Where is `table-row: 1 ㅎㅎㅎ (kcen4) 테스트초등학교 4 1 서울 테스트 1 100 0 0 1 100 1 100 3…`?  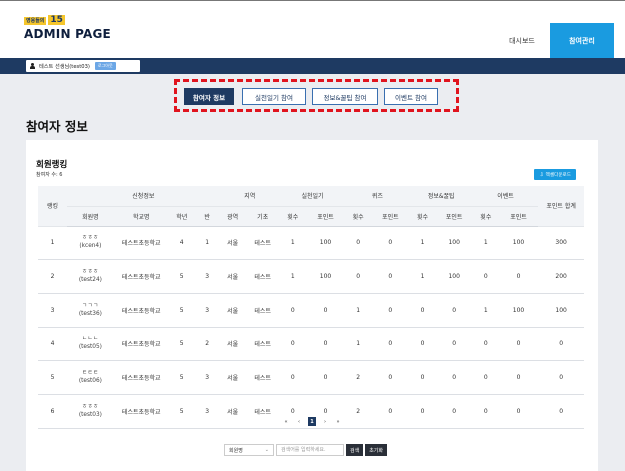
table-row: 1 ㅎㅎㅎ (kcen4) 테스트초등학교 4 1 서울 테스트 1 100 0 0 1 100 1 100 3… is located at coordinates (311, 243).